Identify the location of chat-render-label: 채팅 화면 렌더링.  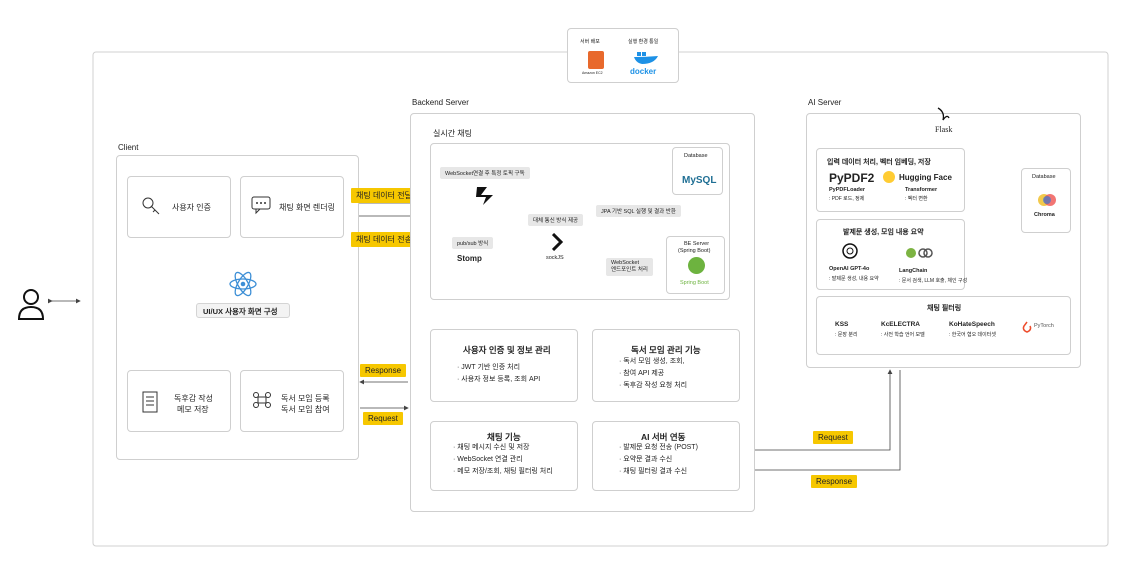
(307, 207).